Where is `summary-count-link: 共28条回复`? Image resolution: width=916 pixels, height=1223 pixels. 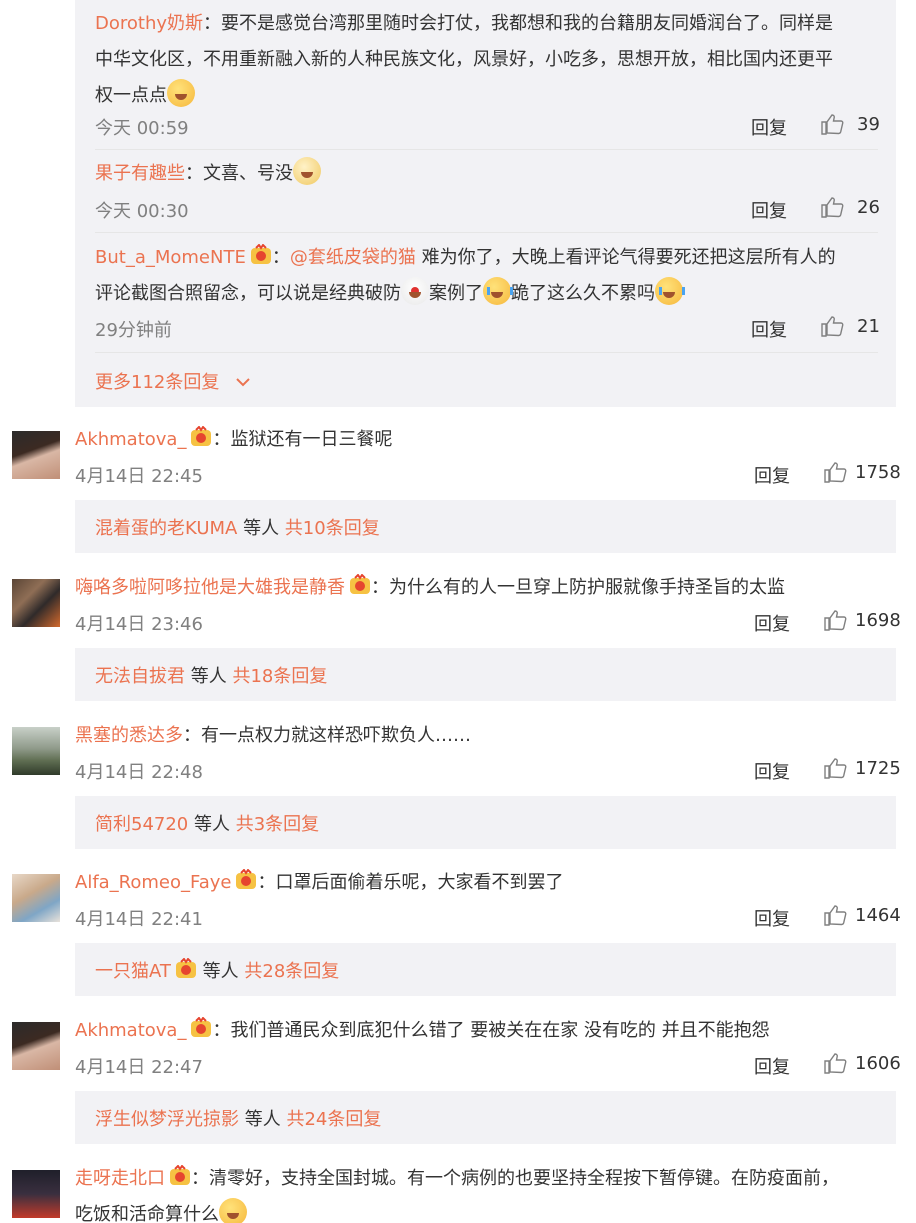
summary-count-link: 共28条回复 is located at coordinates (291, 971).